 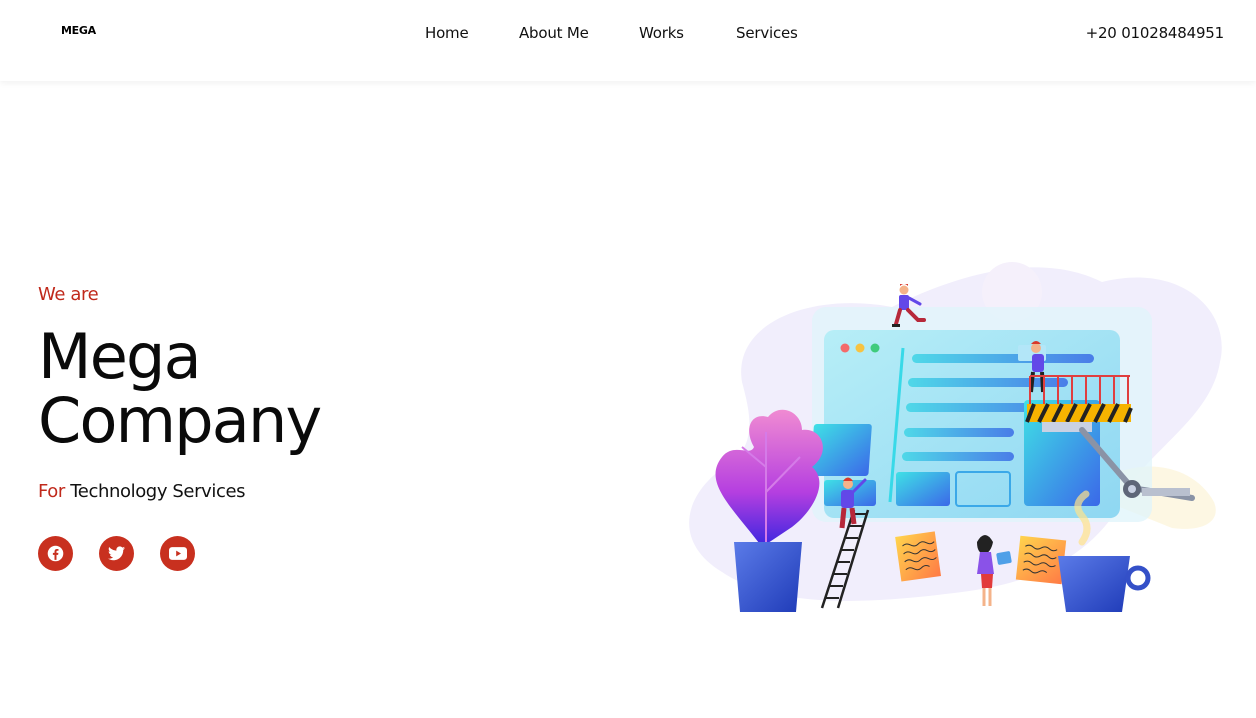 I want to click on phone-number: +20 01028484951, so click(x=1155, y=33).